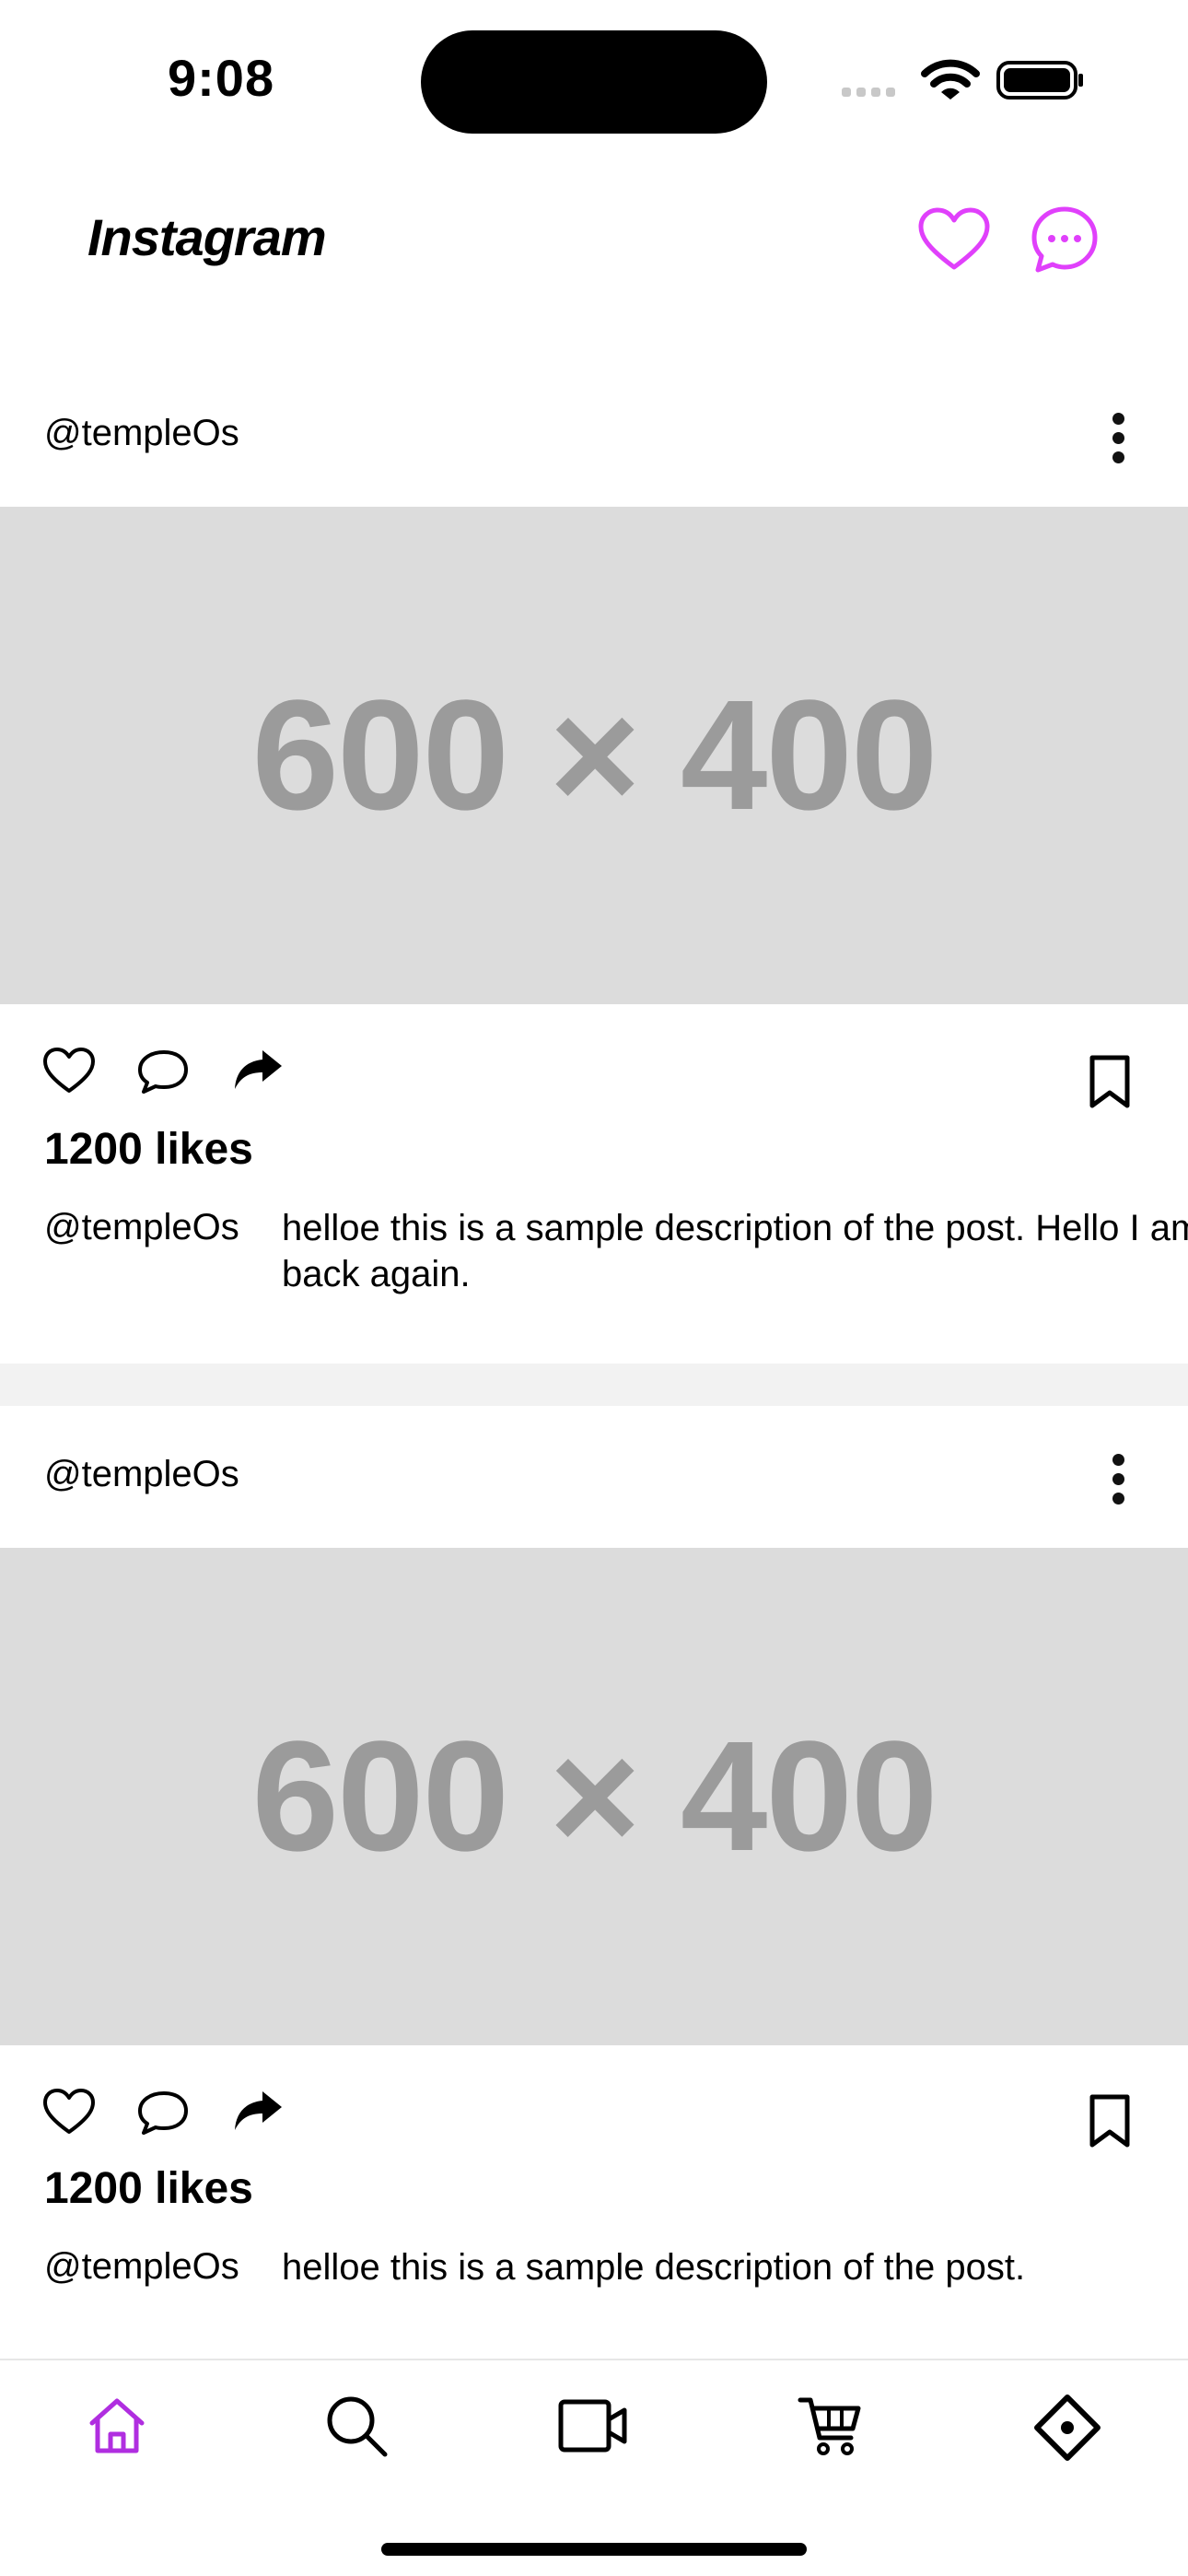  What do you see at coordinates (594, 2359) in the screenshot?
I see `bottom-nav-border` at bounding box center [594, 2359].